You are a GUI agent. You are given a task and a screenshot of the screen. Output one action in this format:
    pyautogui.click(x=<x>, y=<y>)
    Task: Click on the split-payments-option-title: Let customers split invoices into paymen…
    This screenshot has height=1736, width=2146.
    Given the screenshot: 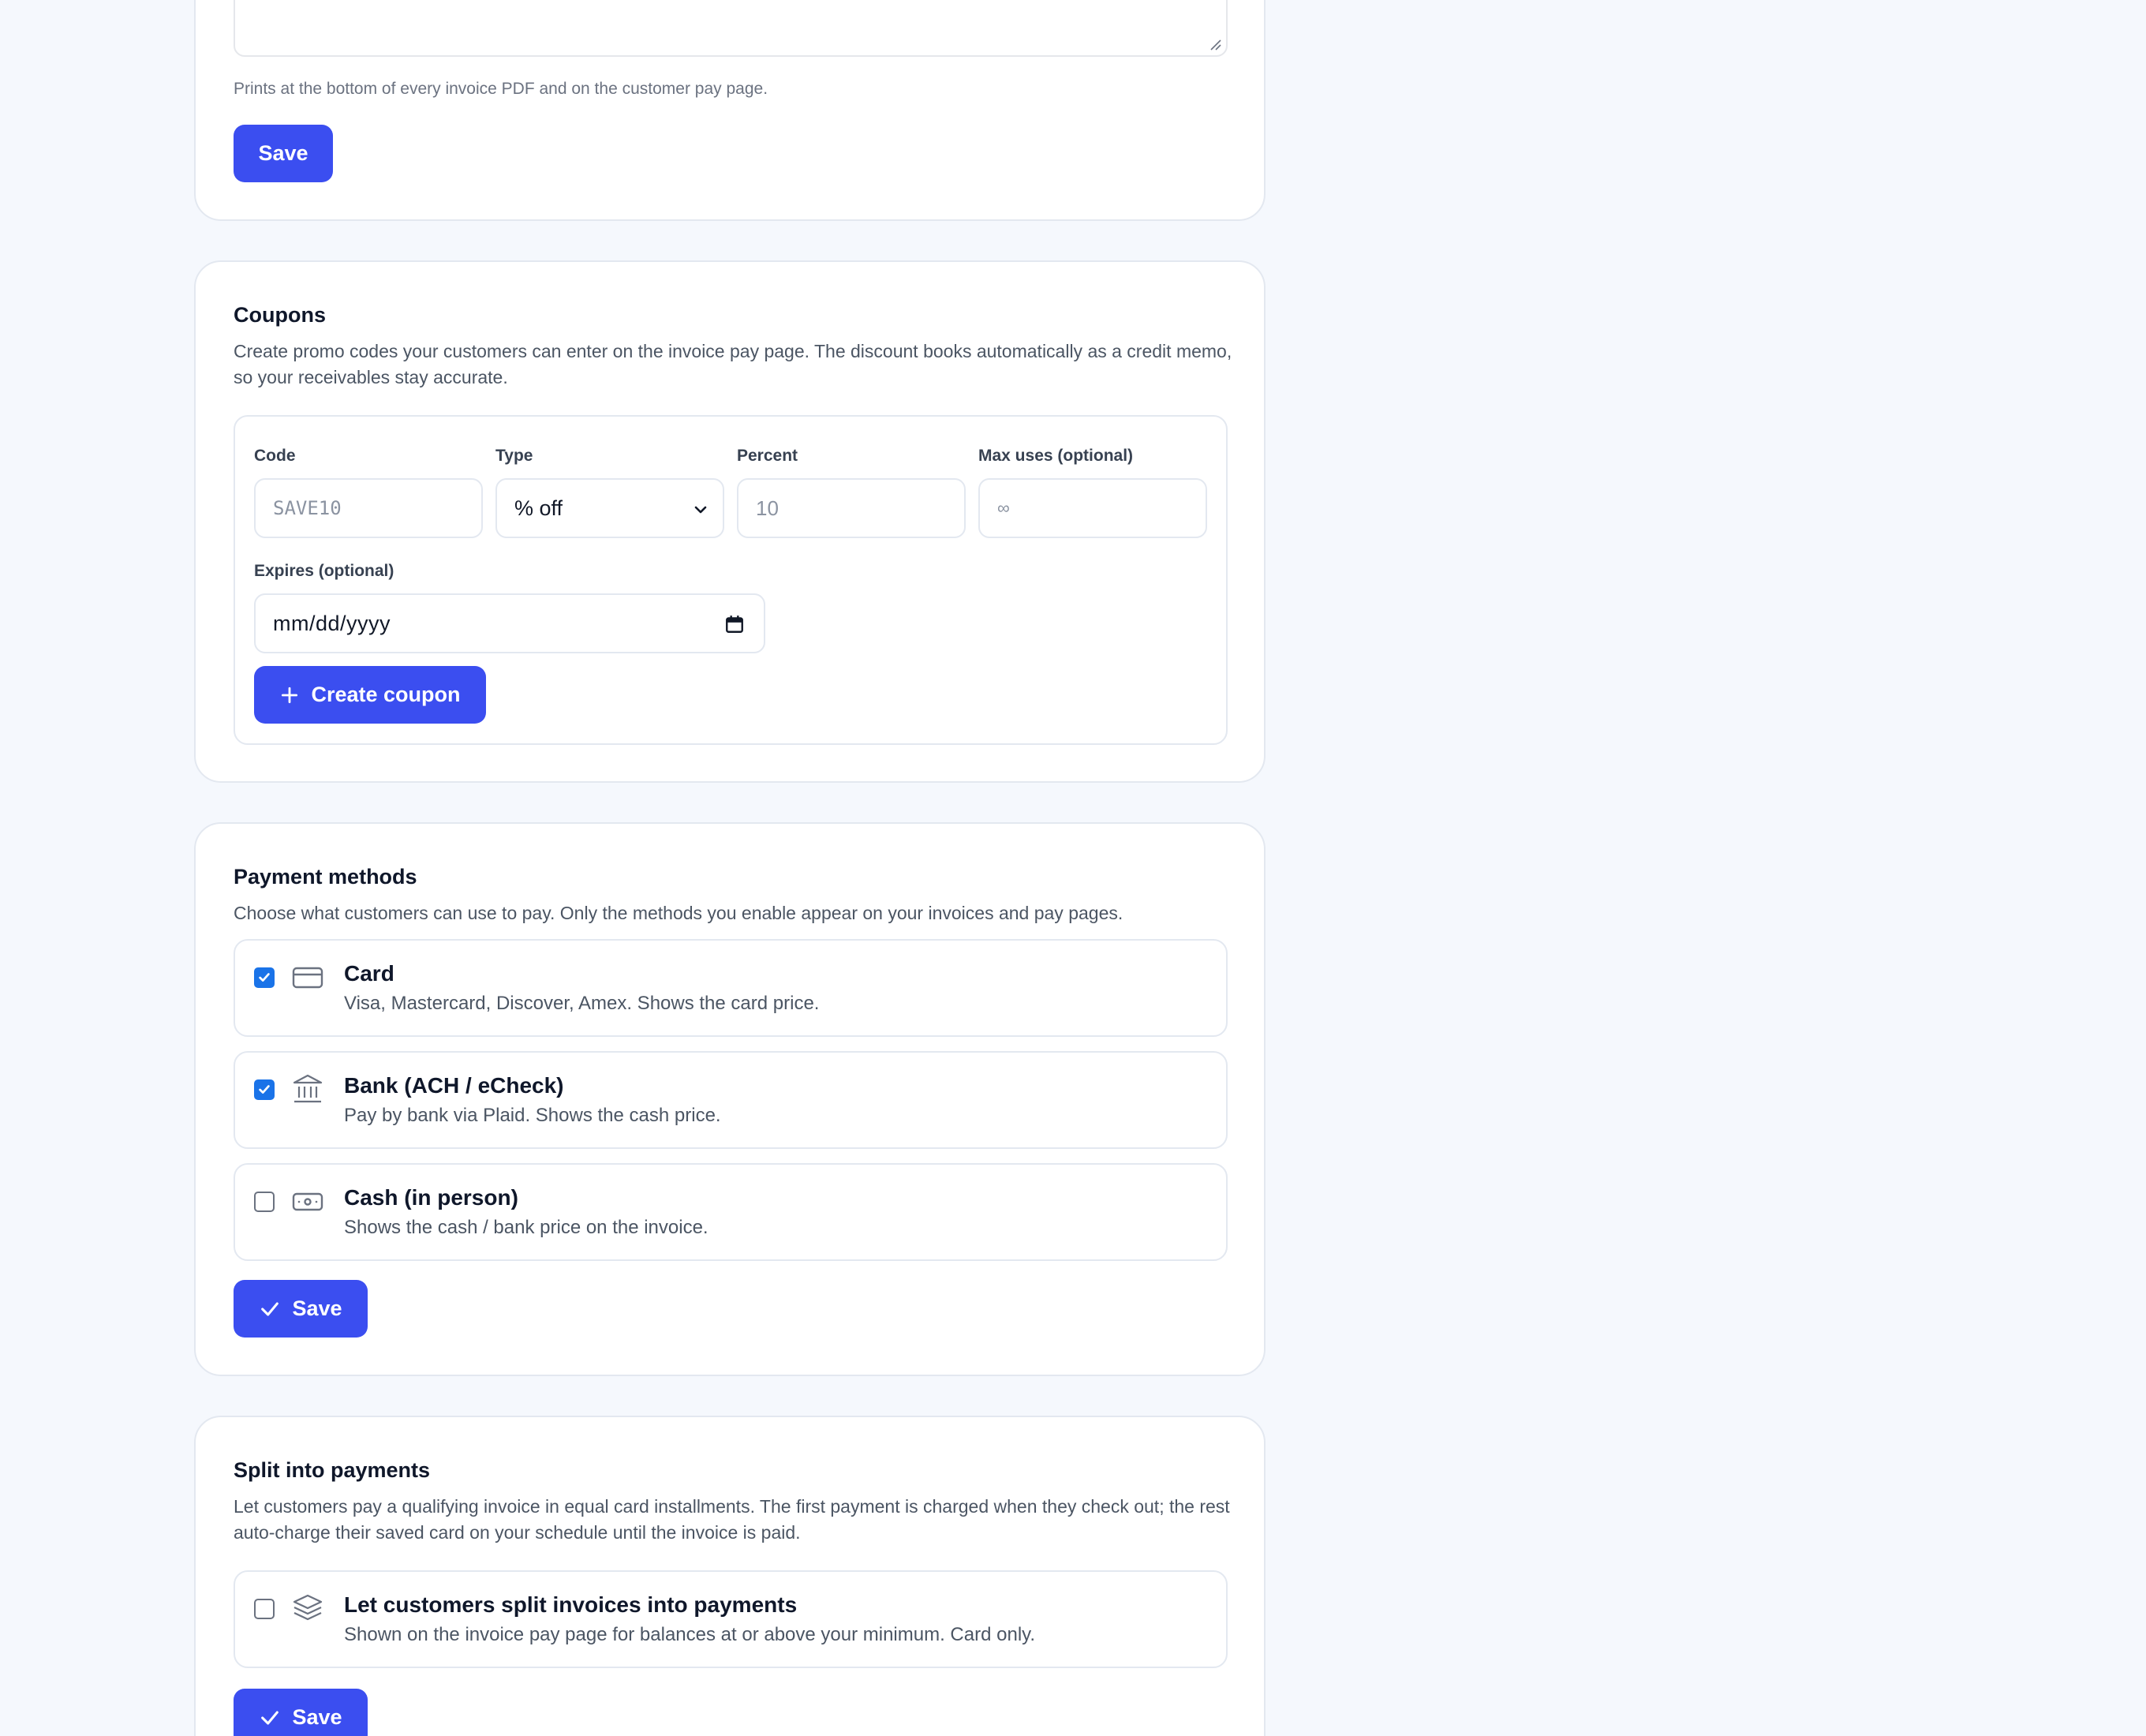 What is the action you would take?
    pyautogui.click(x=571, y=1604)
    